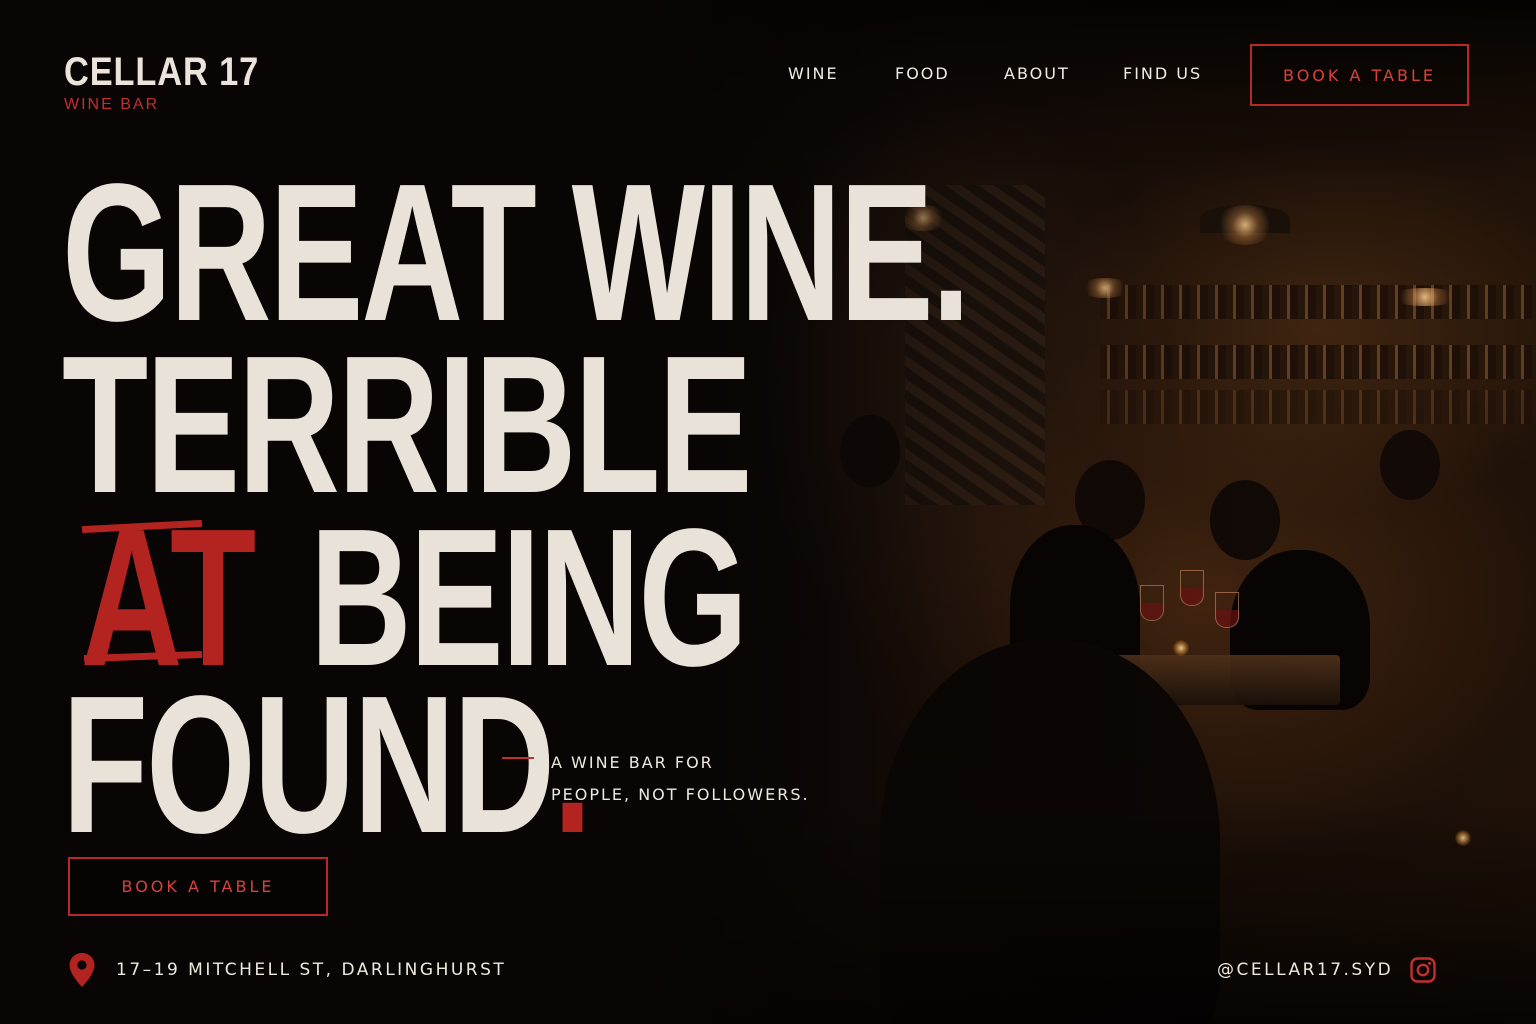  Describe the element at coordinates (680, 794) in the screenshot. I see `tagline-line-2: PEOPLE, NOT FOLLOWERS.` at that location.